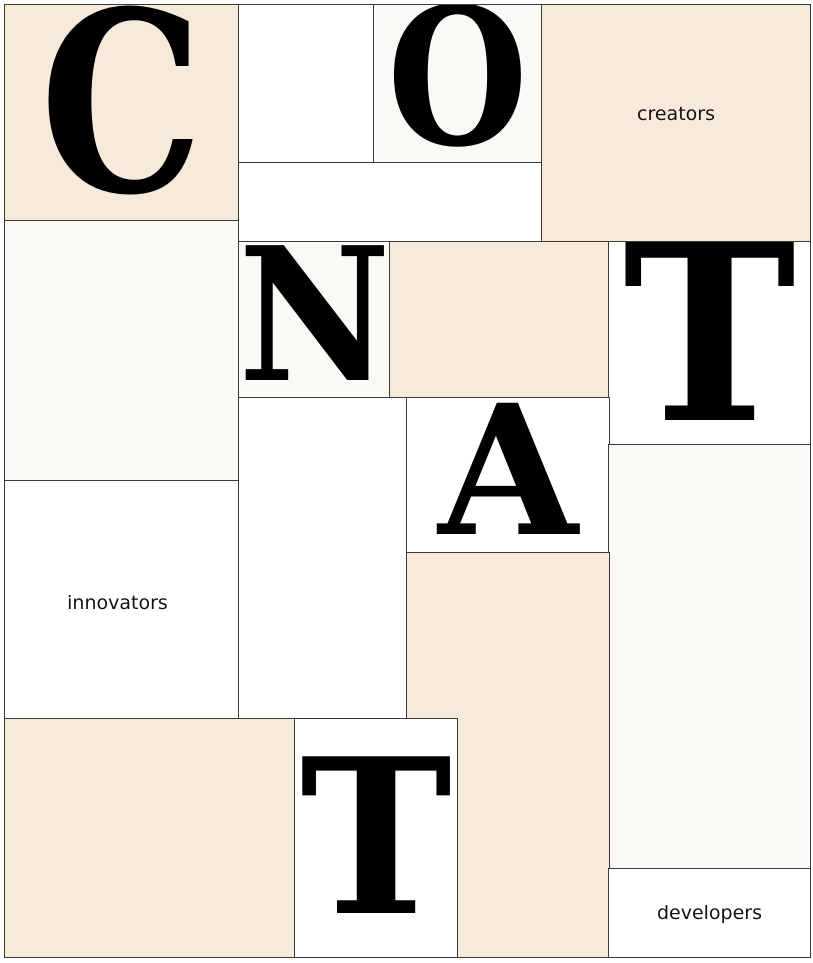 This screenshot has height=963, width=813. What do you see at coordinates (117, 602) in the screenshot?
I see `innovators-label: innovators` at bounding box center [117, 602].